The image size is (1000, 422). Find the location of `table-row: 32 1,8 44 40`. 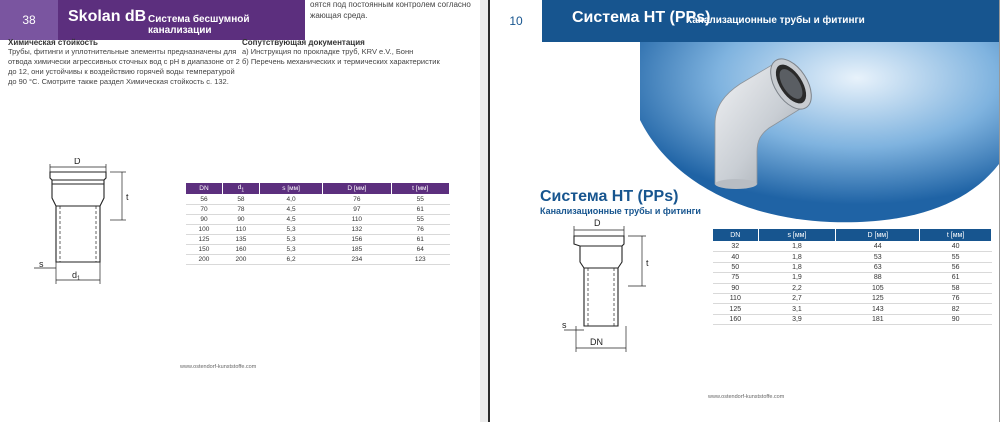

table-row: 32 1,8 44 40 is located at coordinates (852, 247).